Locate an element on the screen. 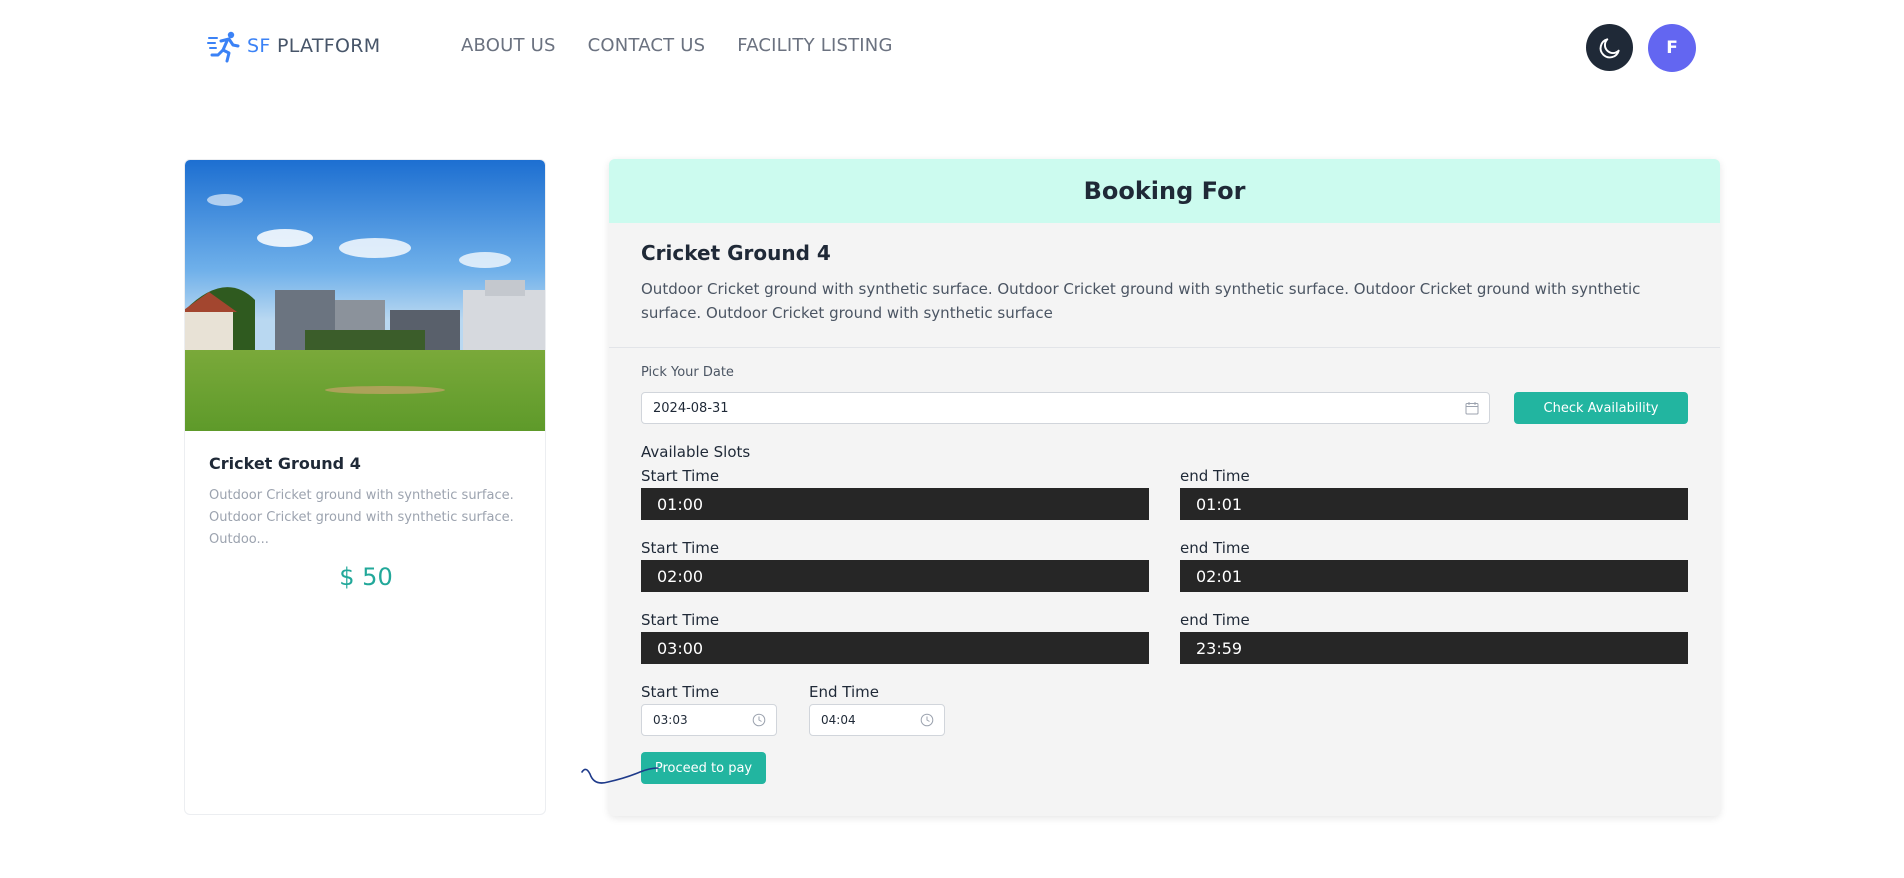 The image size is (1904, 878). start-time-value: 03:03 is located at coordinates (670, 720).